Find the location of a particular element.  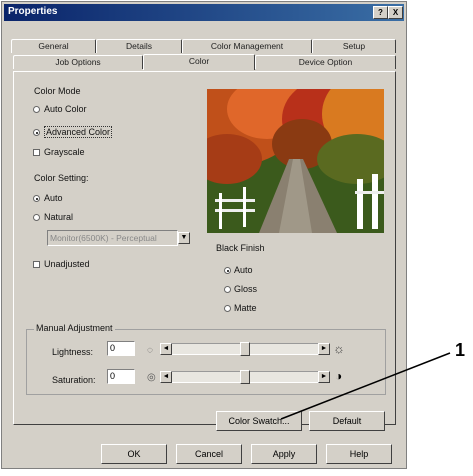

tab-color: Color is located at coordinates (199, 62).